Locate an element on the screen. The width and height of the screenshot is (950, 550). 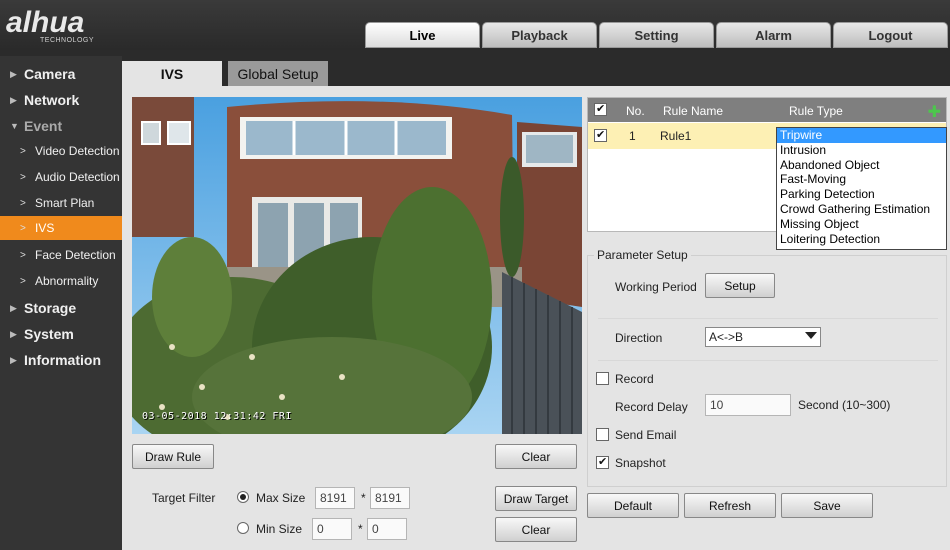
min-size-radio is located at coordinates (243, 528).